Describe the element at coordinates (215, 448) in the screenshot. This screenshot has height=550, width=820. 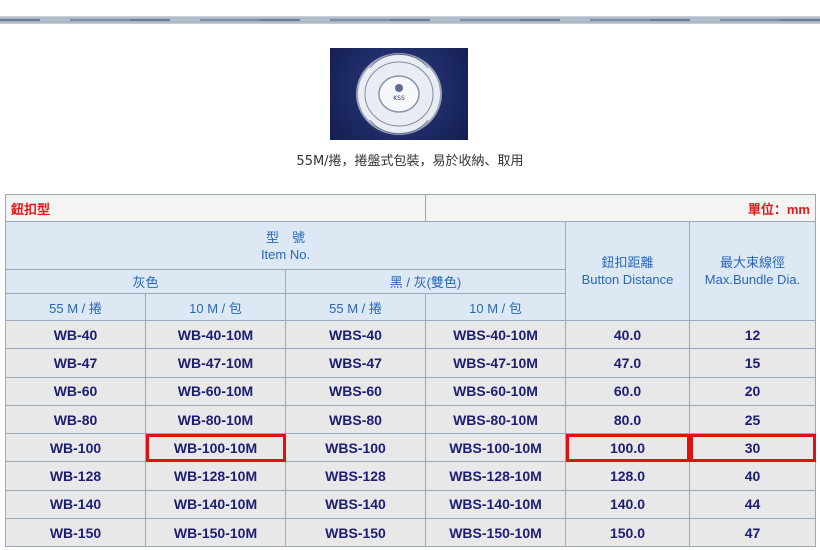
I see `cell-wb-10m-highlighted: WB-100-10M` at that location.